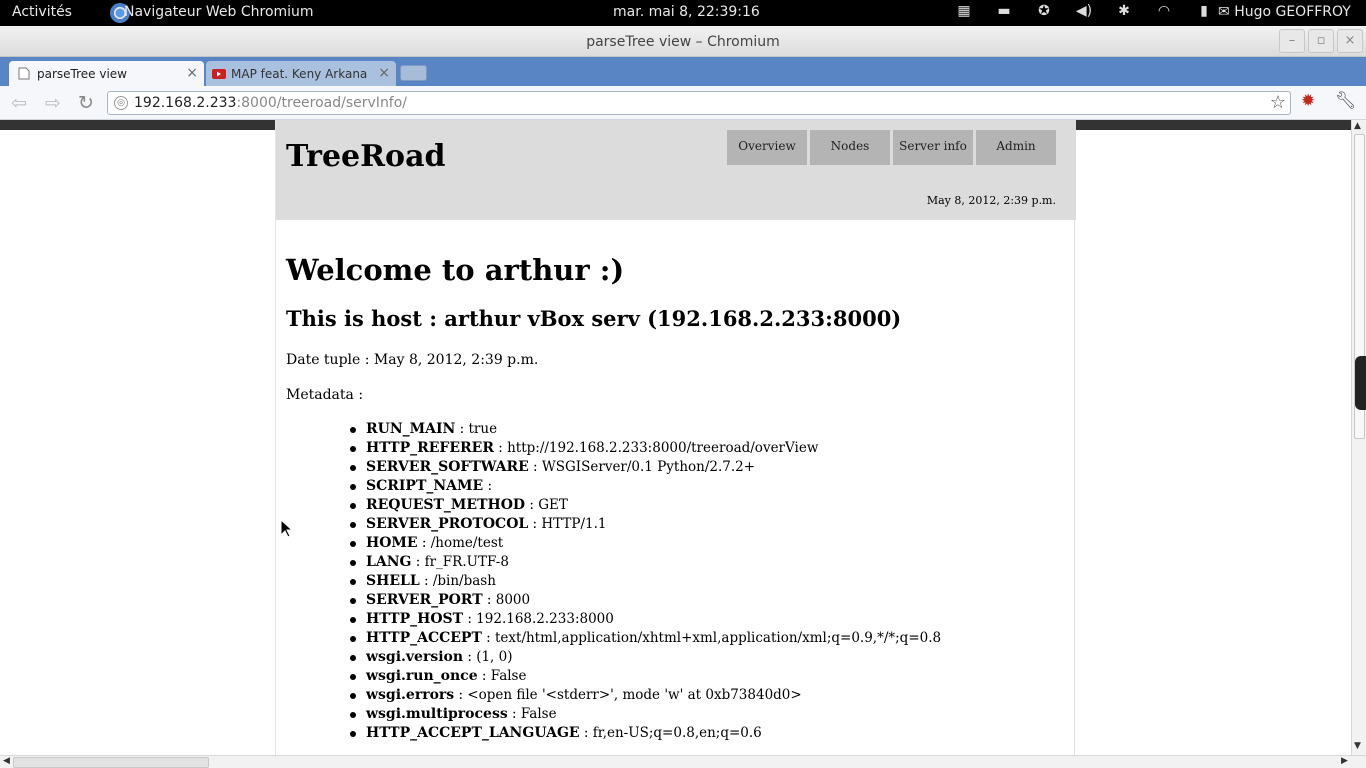 This screenshot has height=768, width=1366. What do you see at coordinates (506, 600) in the screenshot?
I see `metadata-value: : 8000` at bounding box center [506, 600].